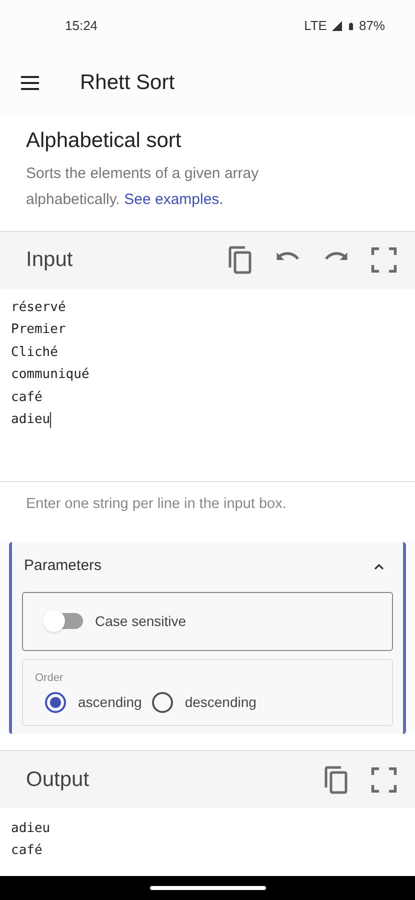 This screenshot has height=900, width=415. Describe the element at coordinates (336, 26) in the screenshot. I see `signal-icon` at that location.